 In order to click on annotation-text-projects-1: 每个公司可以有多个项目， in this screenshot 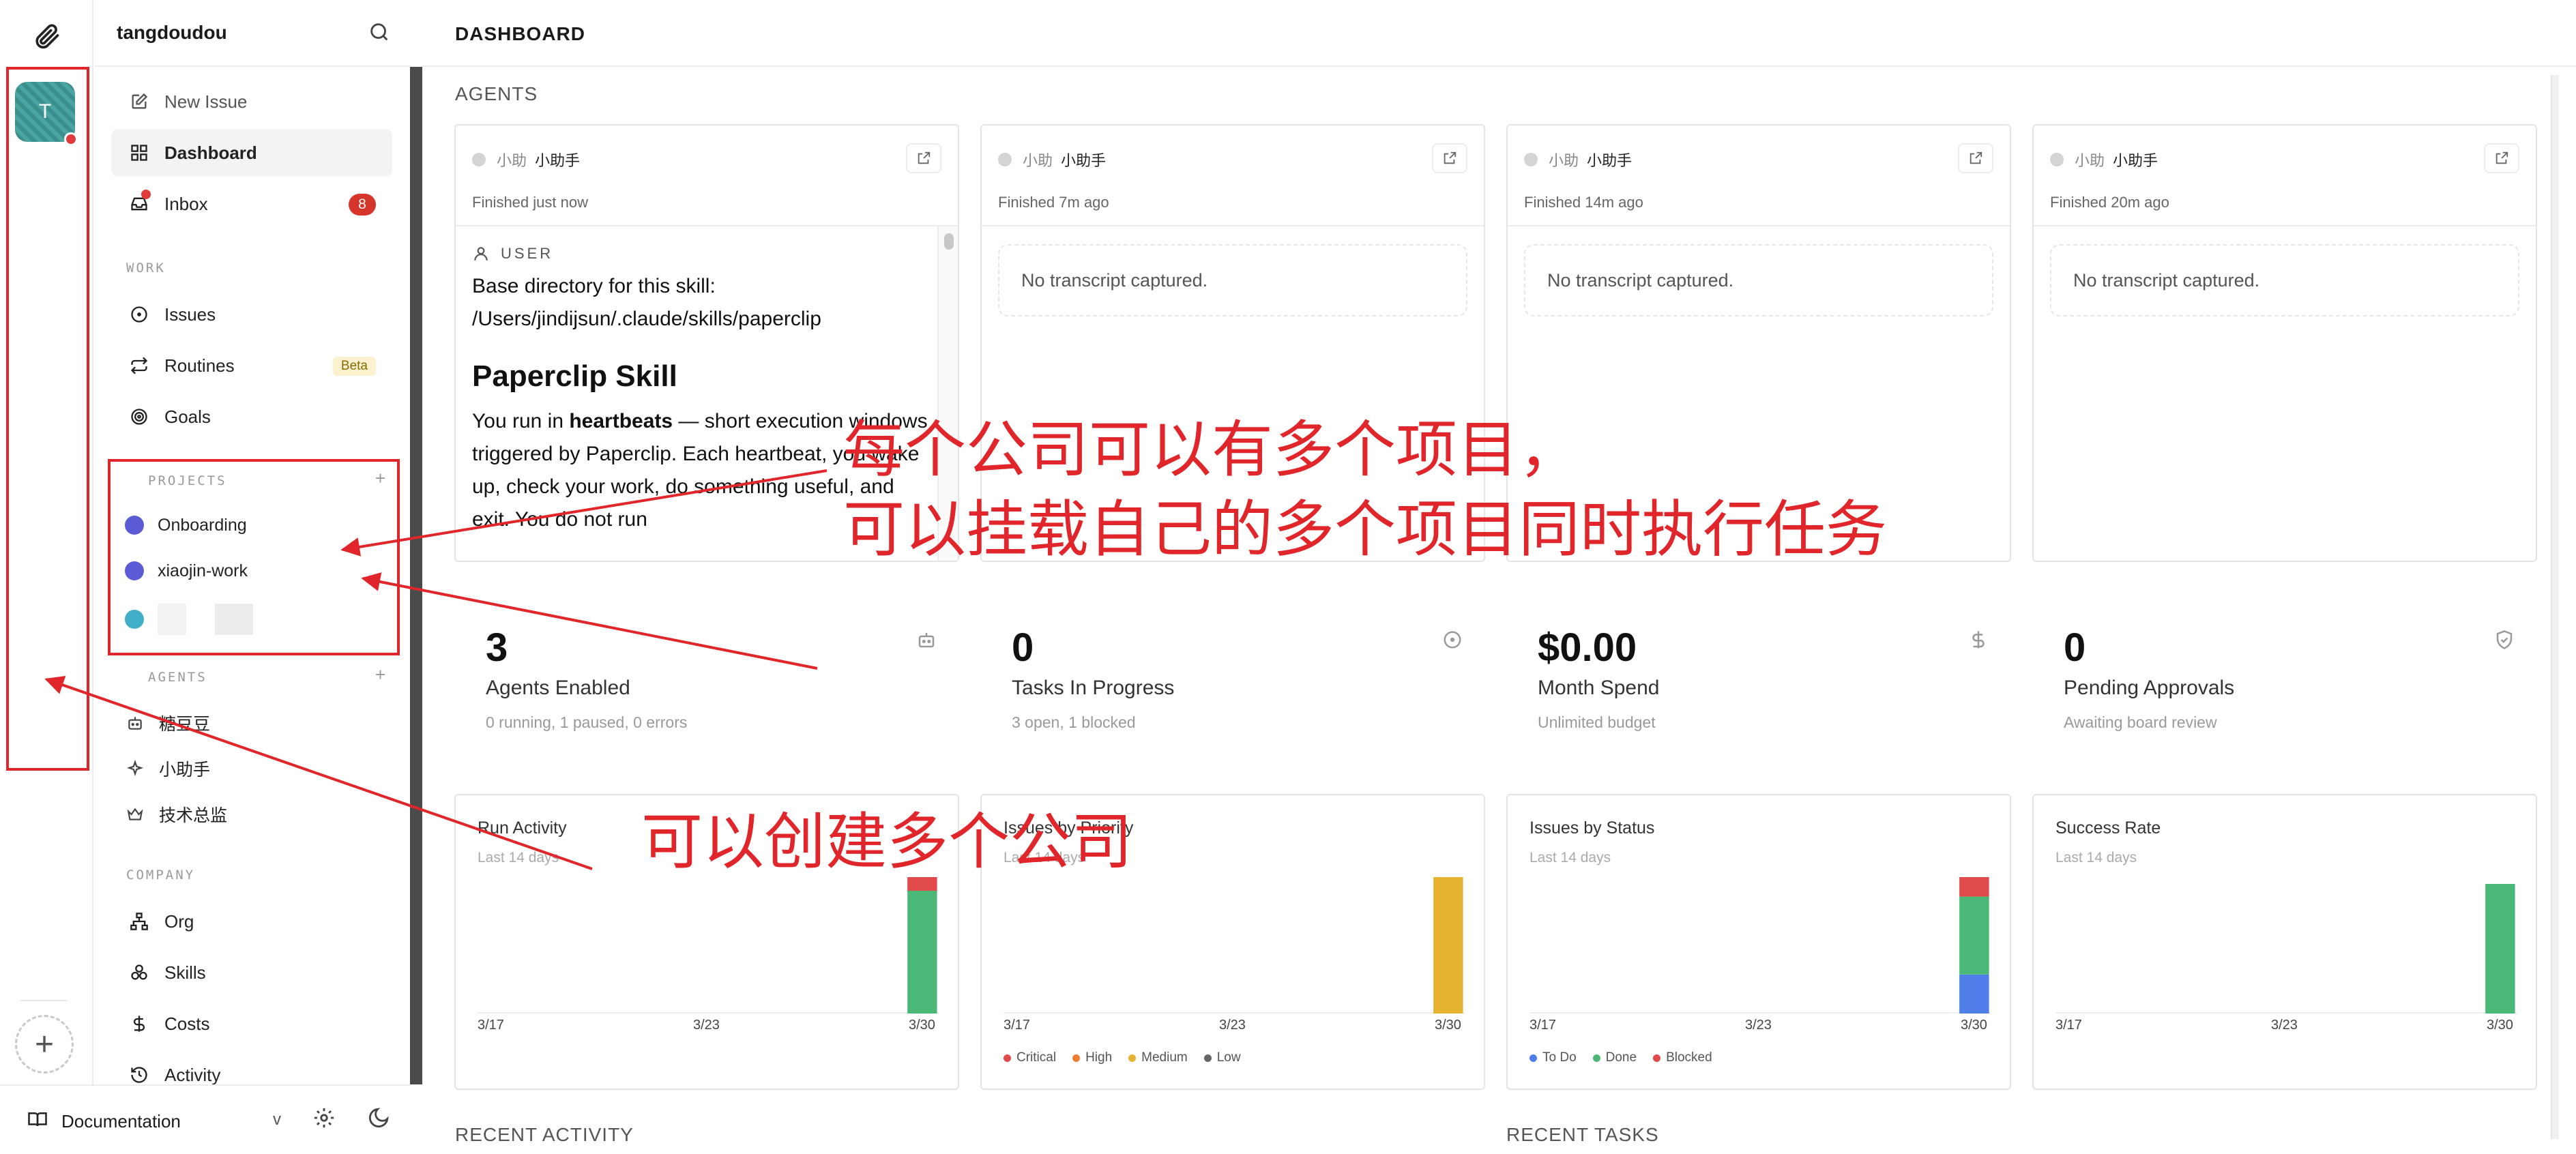, I will do `click(1211, 450)`.